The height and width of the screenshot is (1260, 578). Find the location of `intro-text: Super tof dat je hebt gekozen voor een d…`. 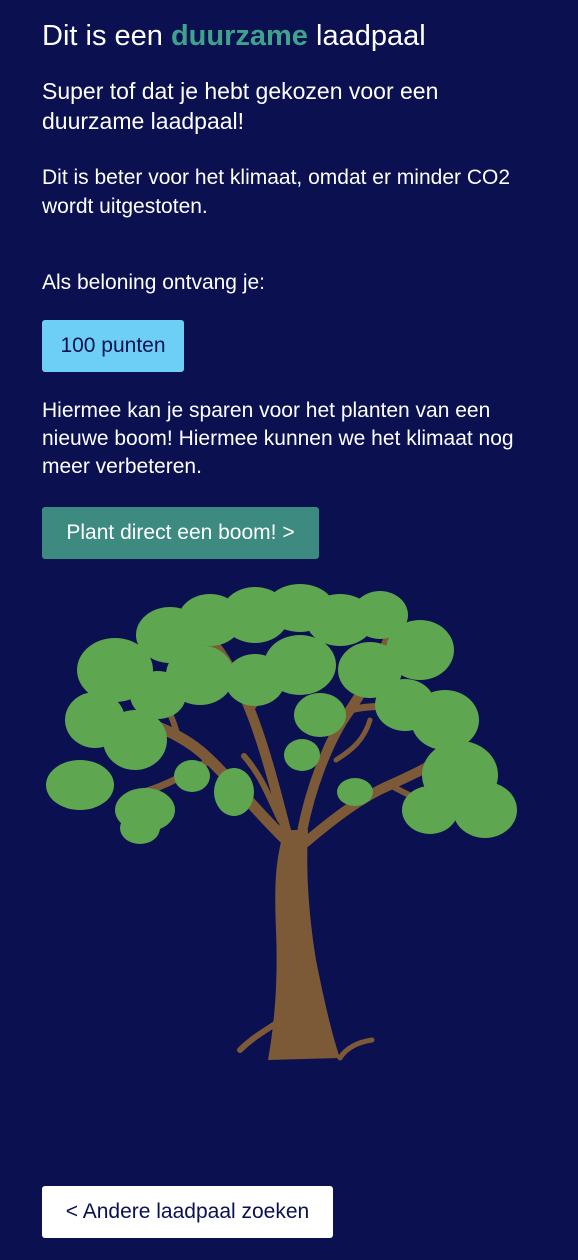

intro-text: Super tof dat je hebt gekozen voor een d… is located at coordinates (240, 106).